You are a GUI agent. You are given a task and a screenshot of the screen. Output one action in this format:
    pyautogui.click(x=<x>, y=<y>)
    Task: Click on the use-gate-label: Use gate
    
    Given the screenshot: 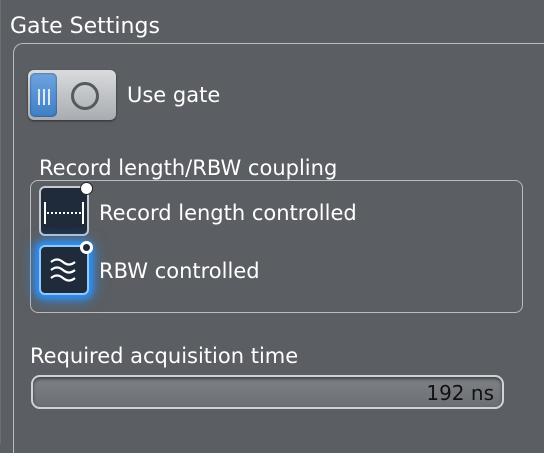 What is the action you would take?
    pyautogui.click(x=174, y=95)
    